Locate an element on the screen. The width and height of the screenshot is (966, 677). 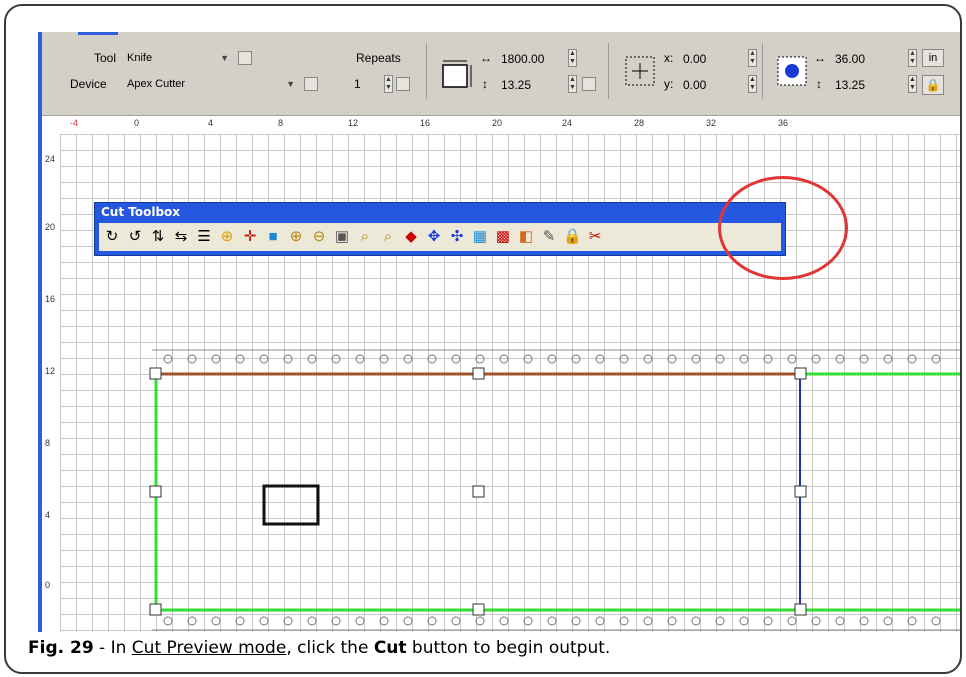
tool-label: Tool is located at coordinates (105, 58).